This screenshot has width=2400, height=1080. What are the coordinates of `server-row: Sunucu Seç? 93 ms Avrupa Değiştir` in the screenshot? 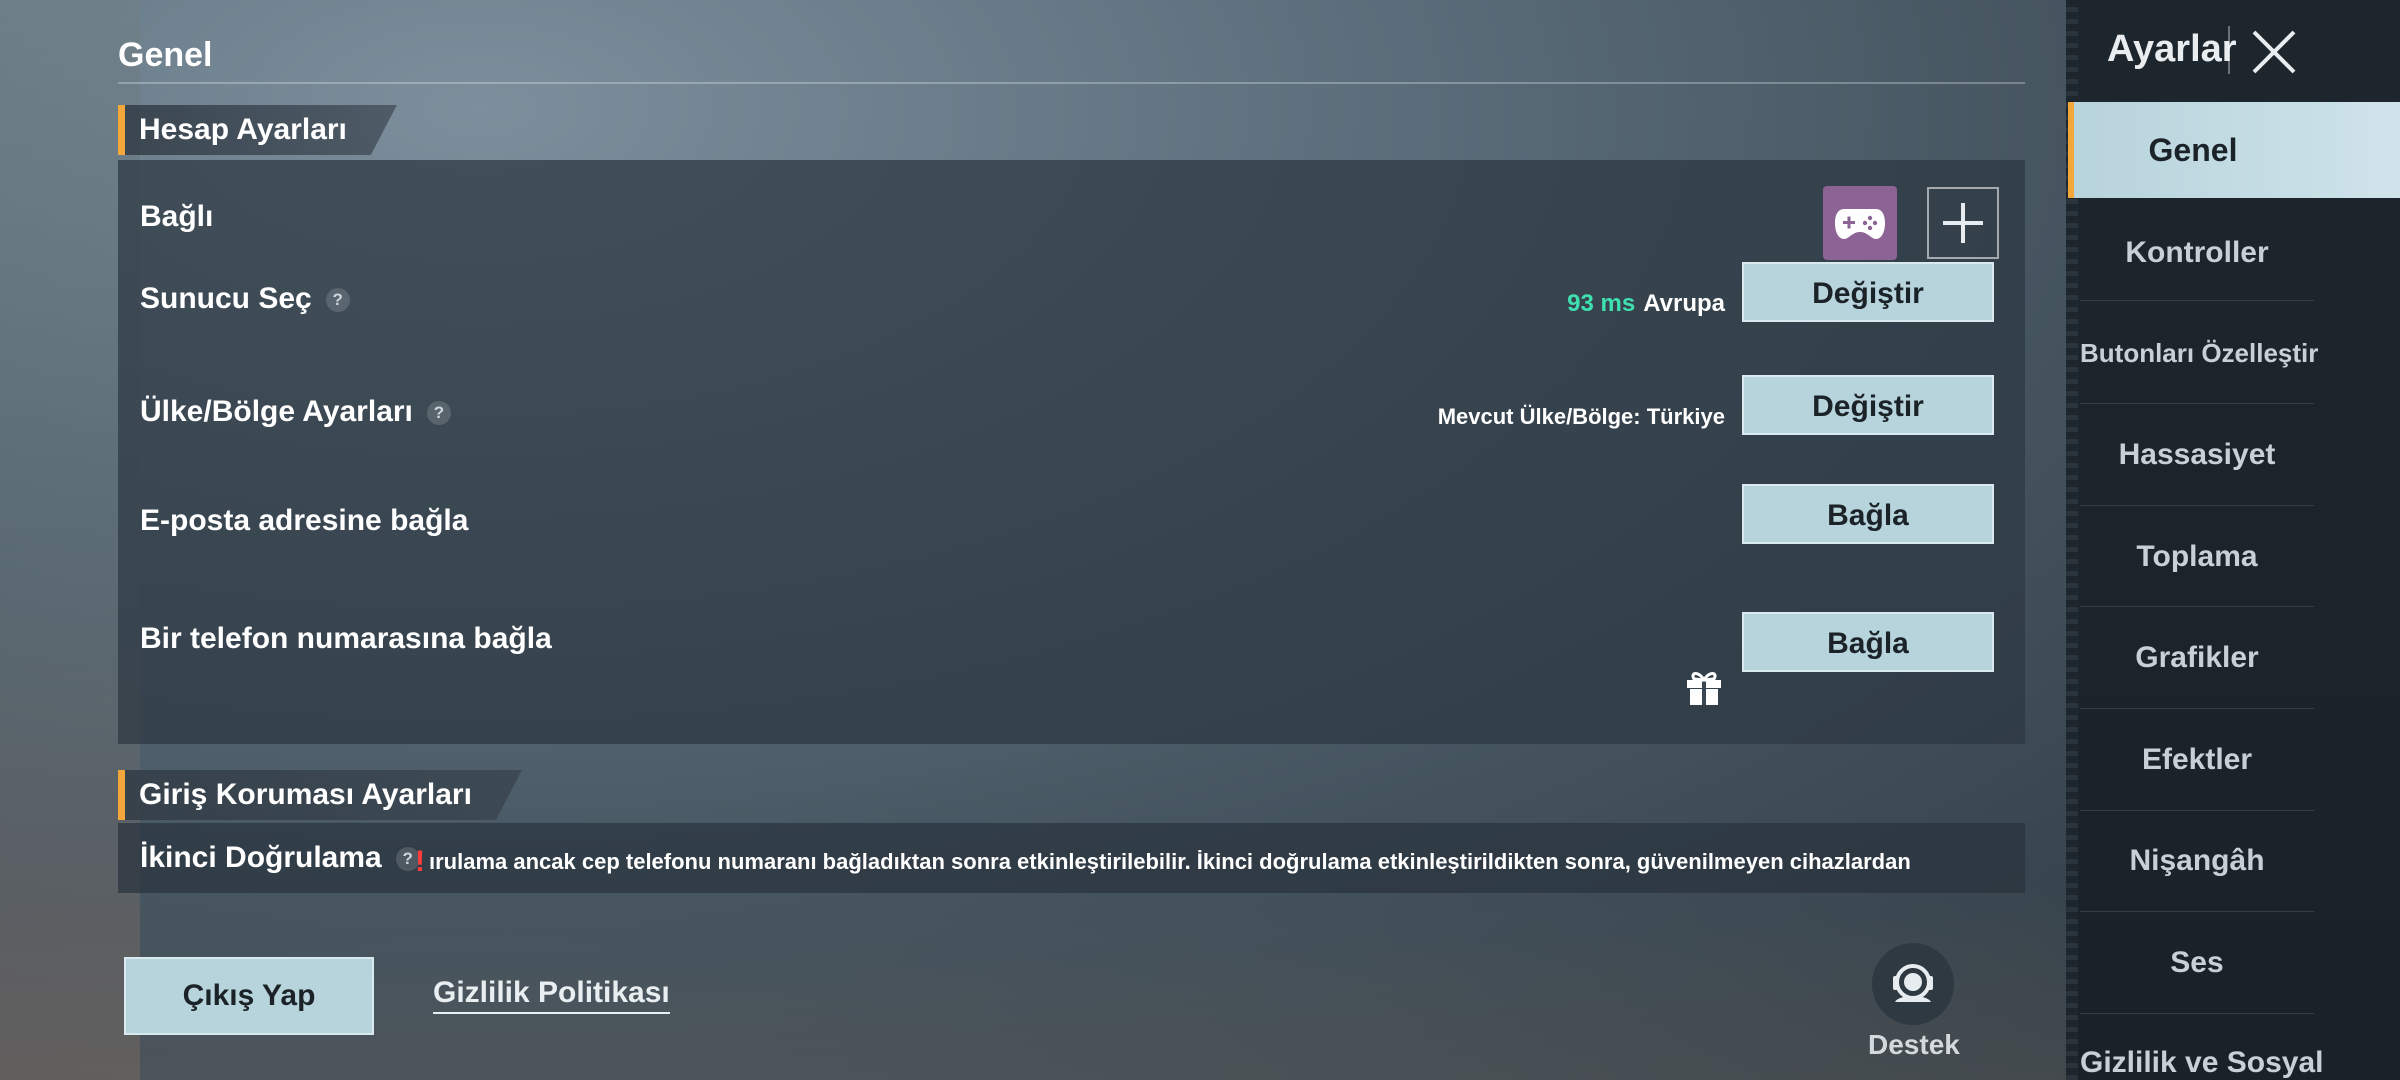 It's located at (1071, 315).